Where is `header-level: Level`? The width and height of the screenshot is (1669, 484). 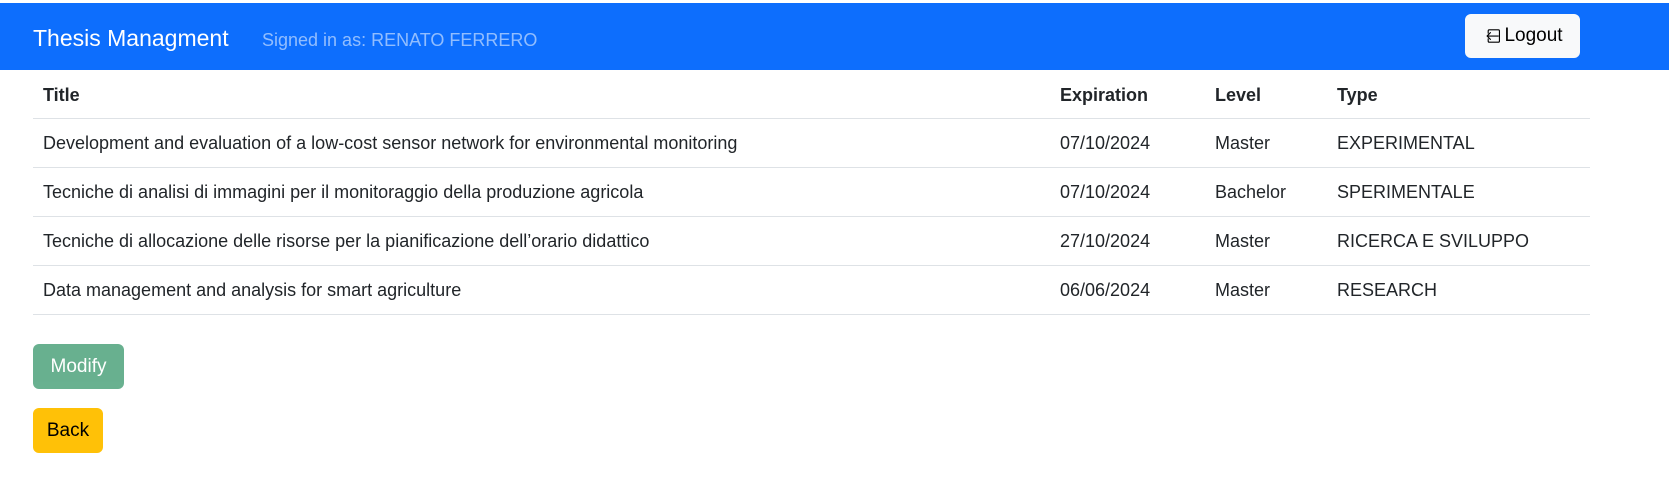
header-level: Level is located at coordinates (1266, 95).